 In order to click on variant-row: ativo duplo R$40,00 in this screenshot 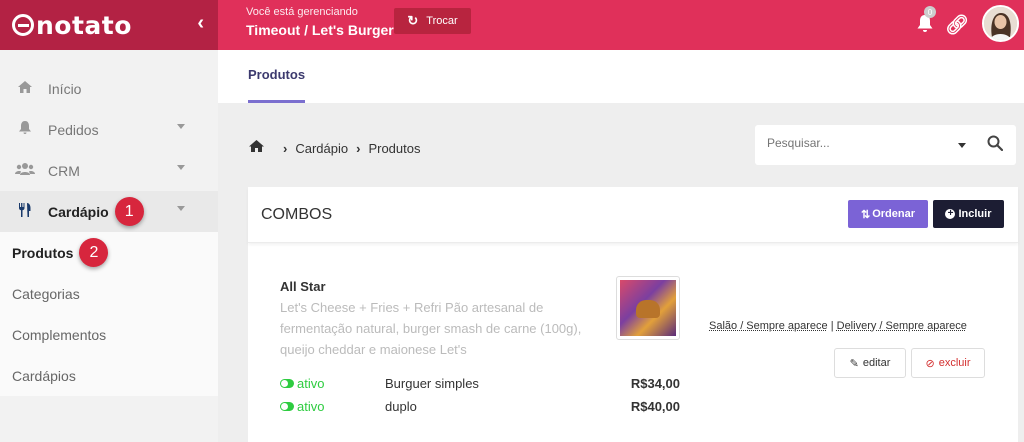, I will do `click(480, 406)`.